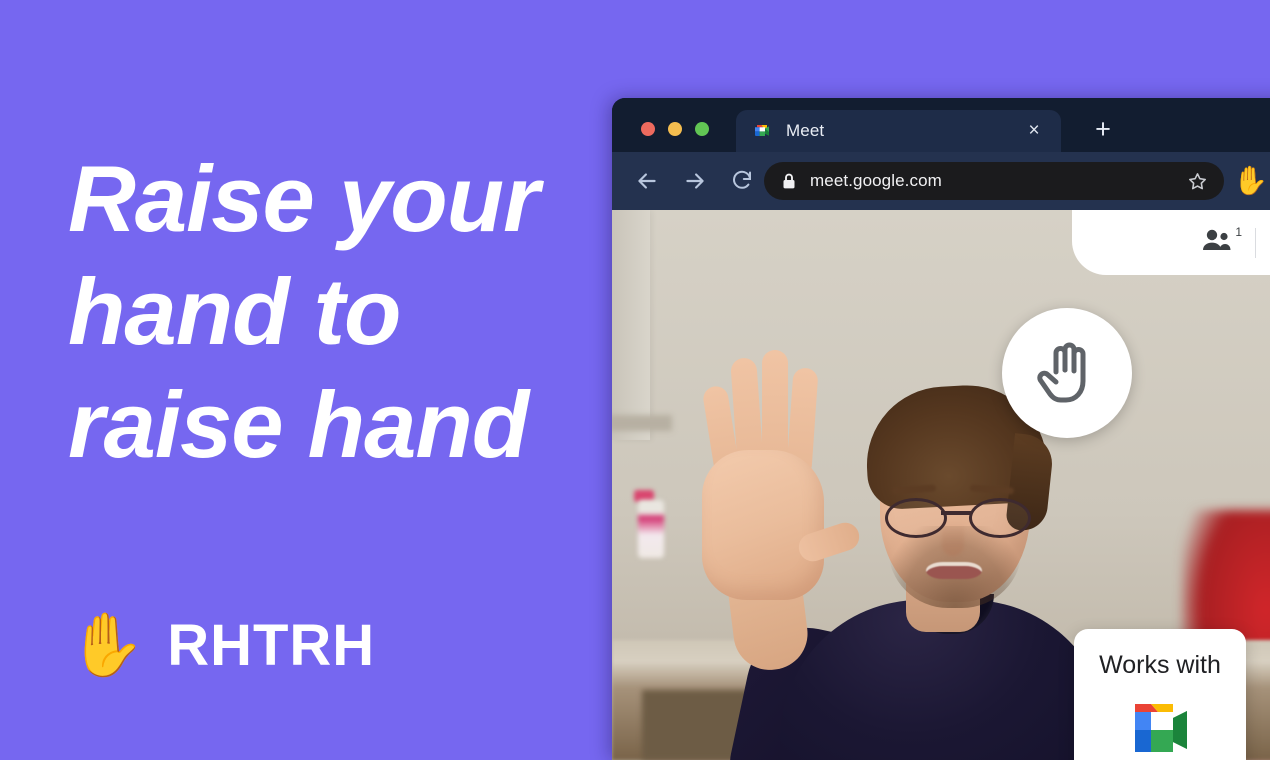  Describe the element at coordinates (1160, 694) in the screenshot. I see `works-with-meet-badge: Works with Meet` at that location.